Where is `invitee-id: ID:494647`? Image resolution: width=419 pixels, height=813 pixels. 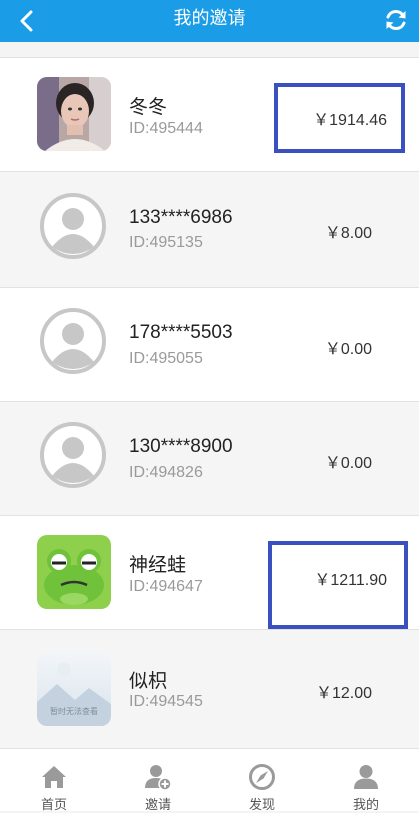
invitee-id: ID:494647 is located at coordinates (166, 586).